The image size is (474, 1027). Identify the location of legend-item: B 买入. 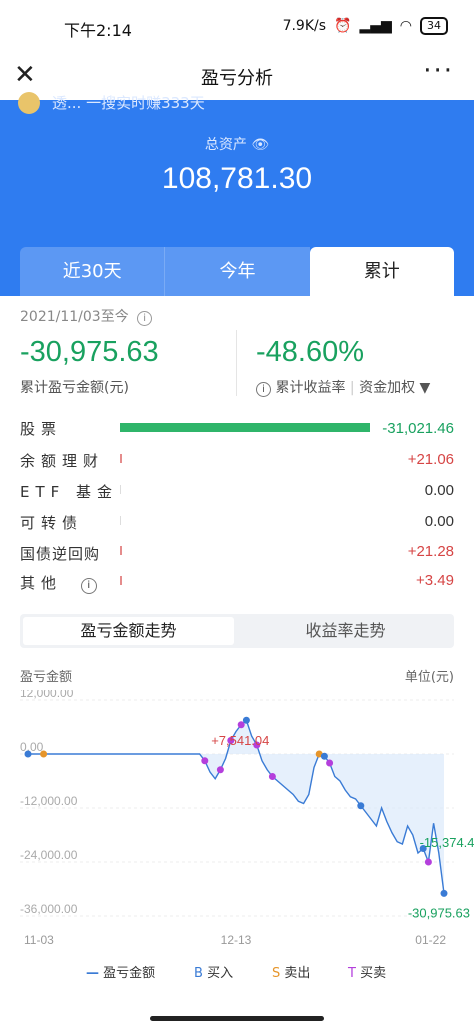
(214, 973).